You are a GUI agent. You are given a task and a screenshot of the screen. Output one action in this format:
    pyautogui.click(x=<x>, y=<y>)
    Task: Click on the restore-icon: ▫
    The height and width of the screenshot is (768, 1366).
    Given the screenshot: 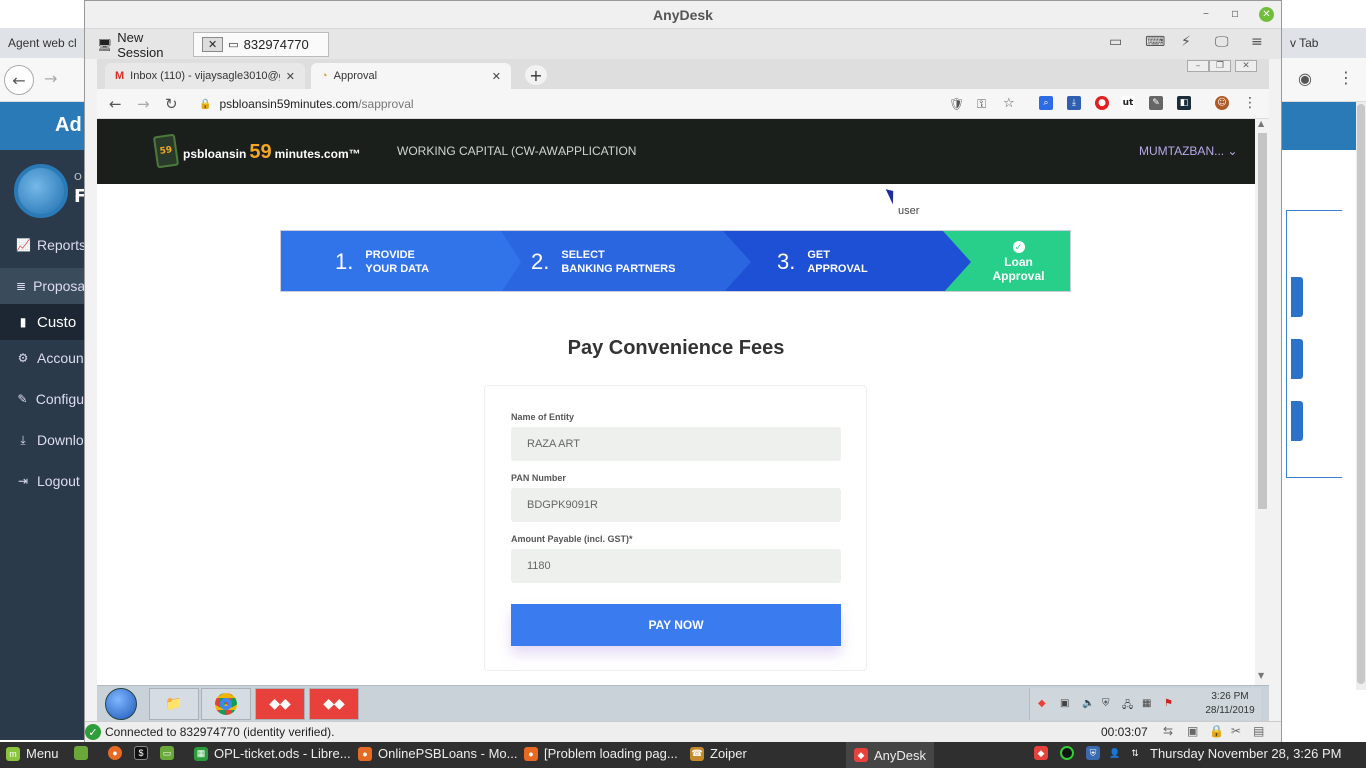 What is the action you would take?
    pyautogui.click(x=1235, y=13)
    